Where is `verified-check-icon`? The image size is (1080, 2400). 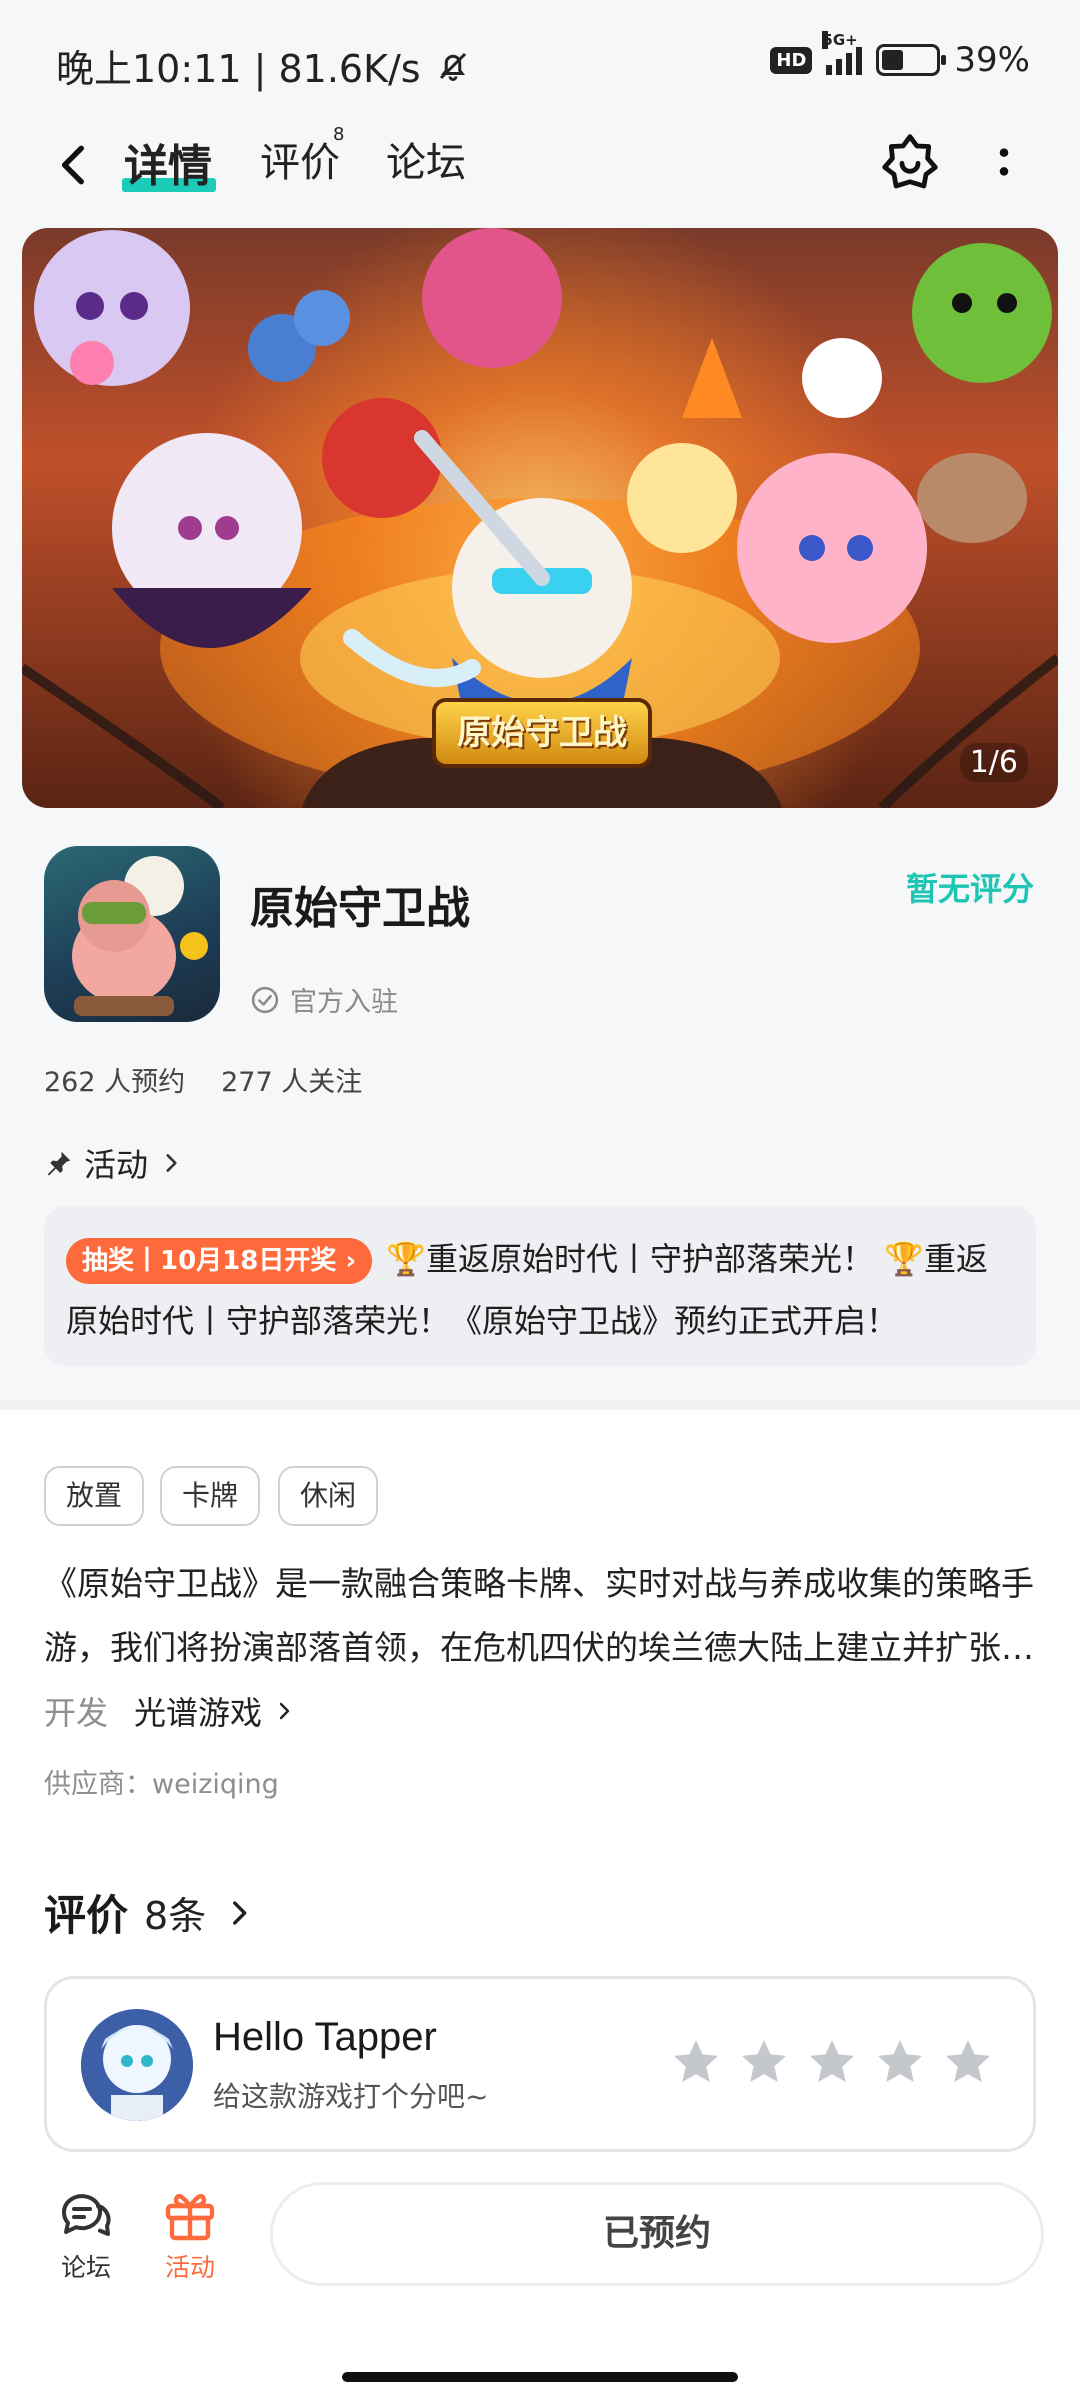 verified-check-icon is located at coordinates (265, 999).